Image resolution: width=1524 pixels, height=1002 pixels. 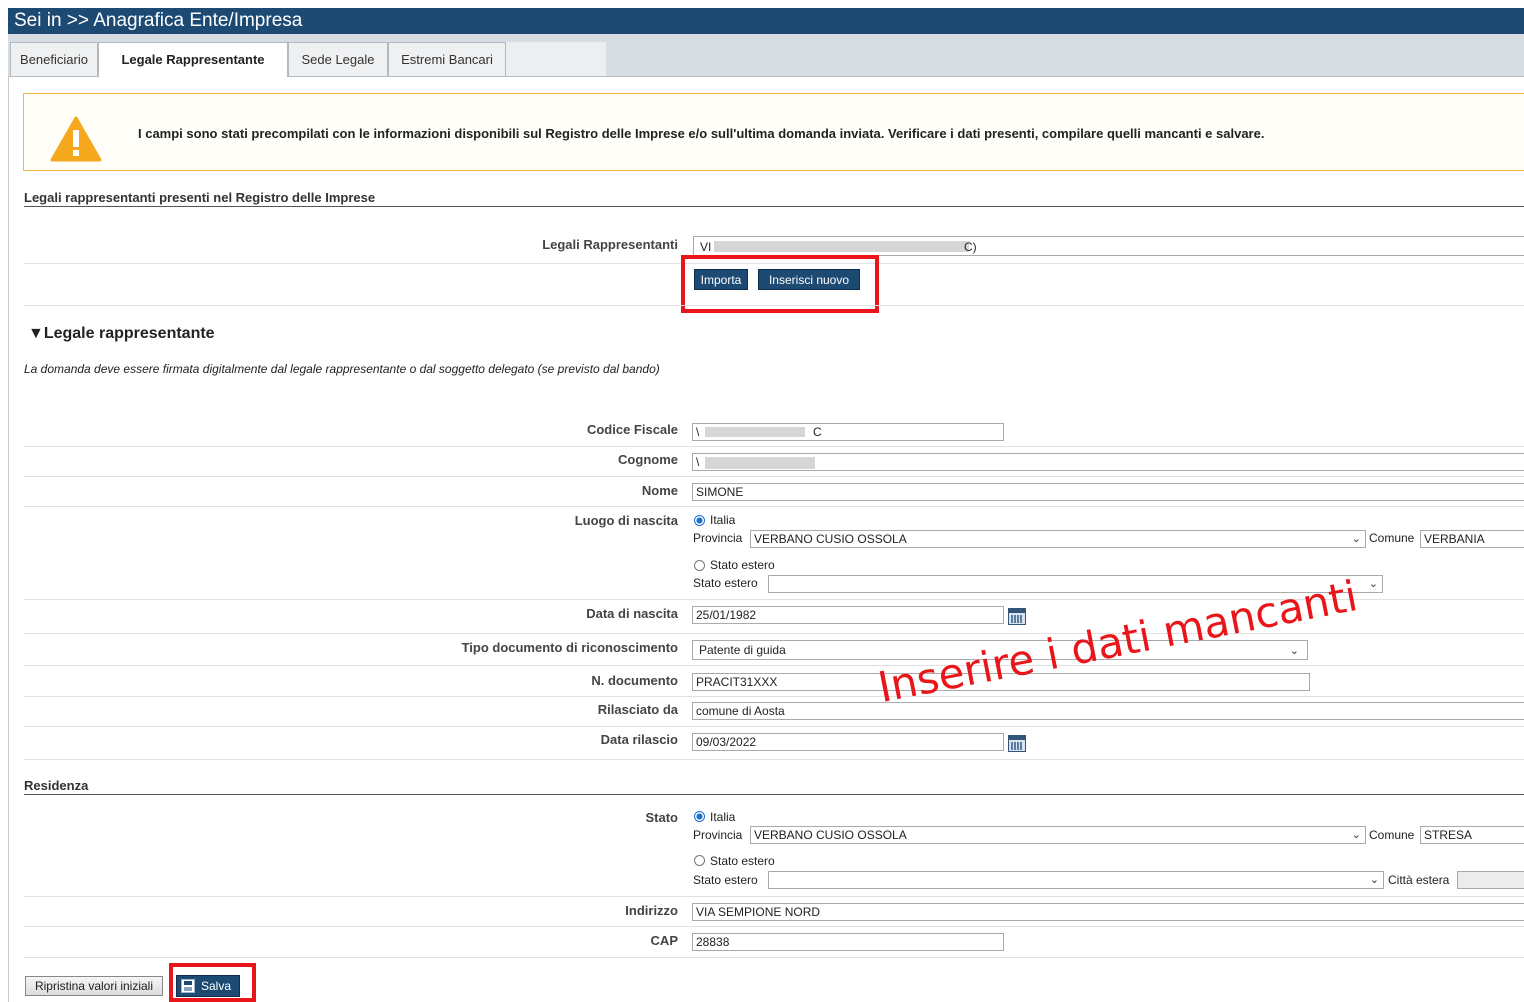 I want to click on cognome-input: \, so click(x=1108, y=462).